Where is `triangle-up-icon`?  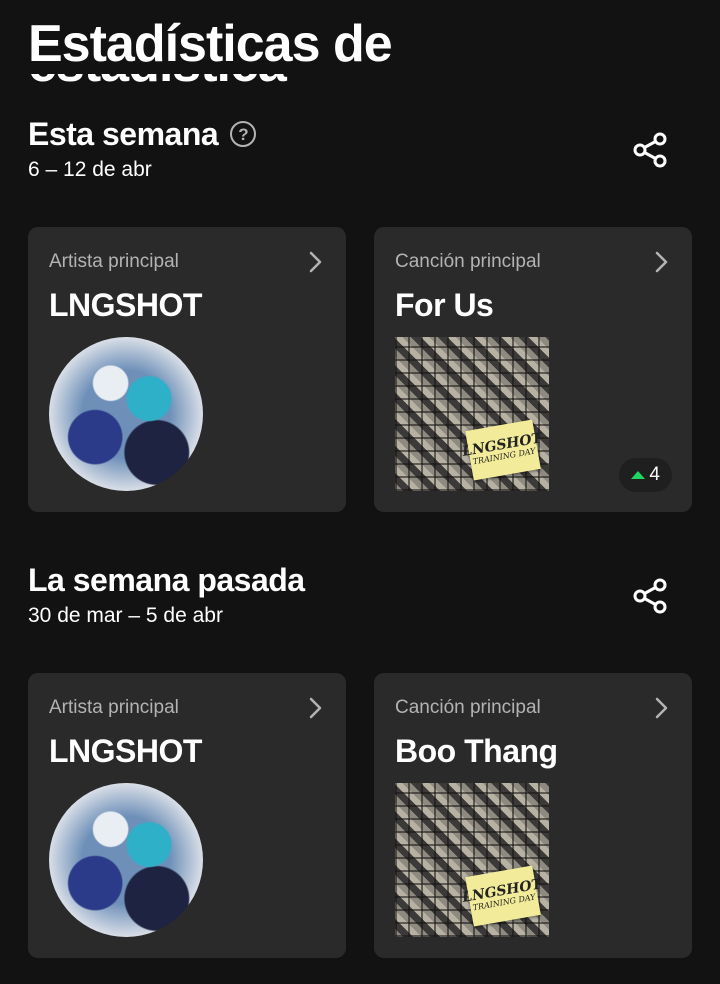
triangle-up-icon is located at coordinates (638, 475).